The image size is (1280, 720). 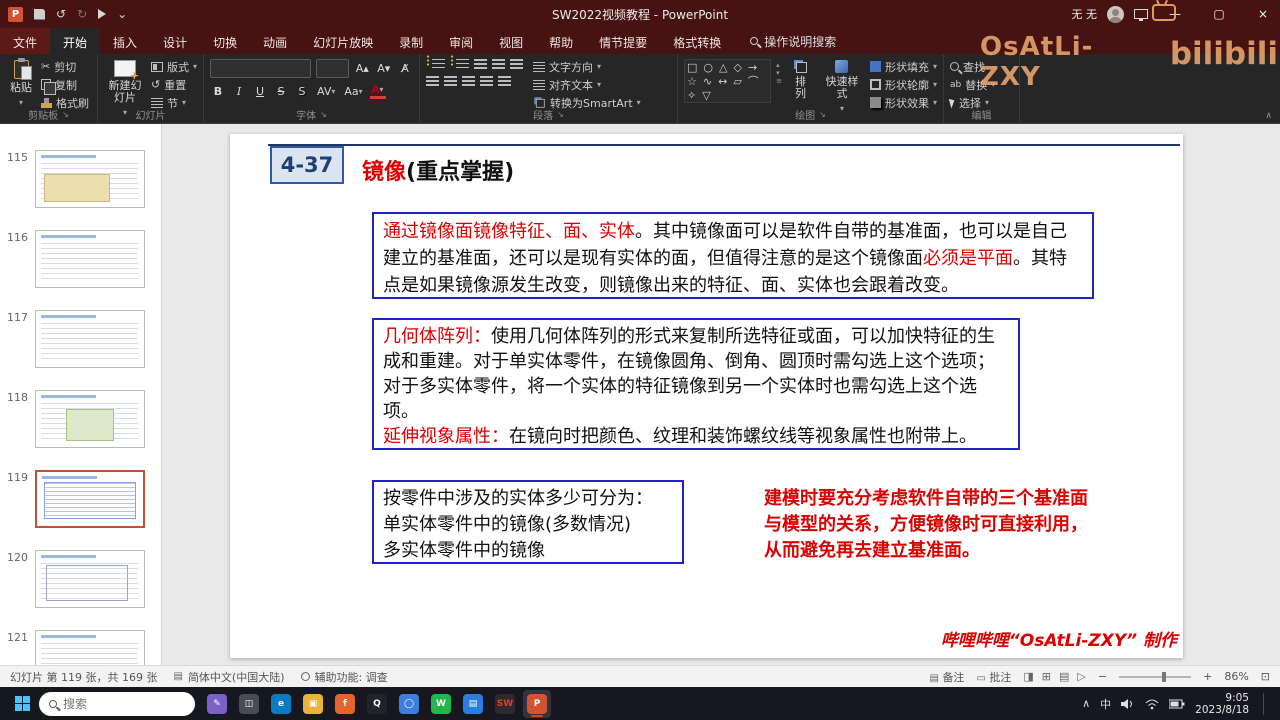 I want to click on slide-title: 镜像(重点掌握), so click(x=438, y=170).